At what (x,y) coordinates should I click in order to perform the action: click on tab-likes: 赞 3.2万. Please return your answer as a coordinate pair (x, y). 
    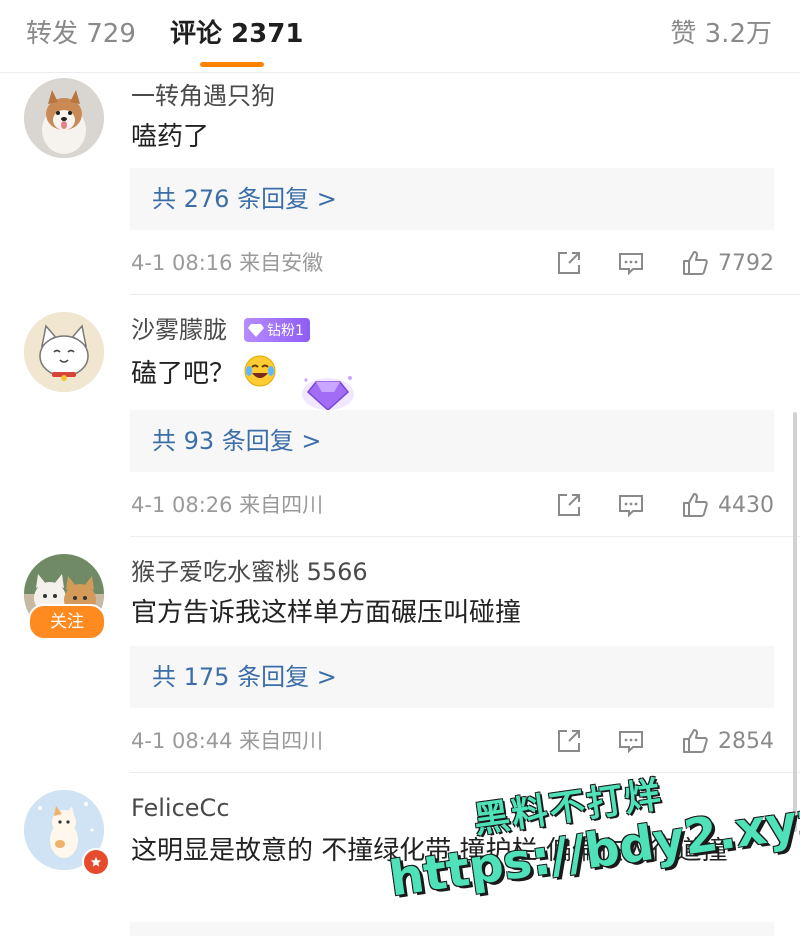
    Looking at the image, I should click on (721, 34).